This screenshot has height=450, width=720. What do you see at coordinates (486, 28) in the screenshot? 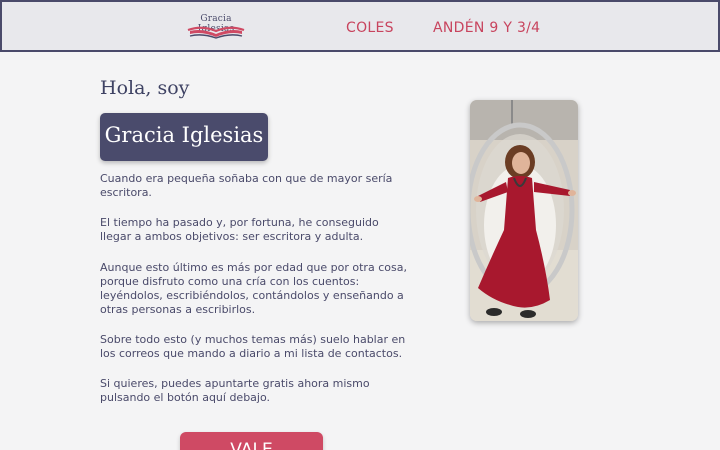
I see `nav-link-anden: ANDÉN 9 Y 3/4` at bounding box center [486, 28].